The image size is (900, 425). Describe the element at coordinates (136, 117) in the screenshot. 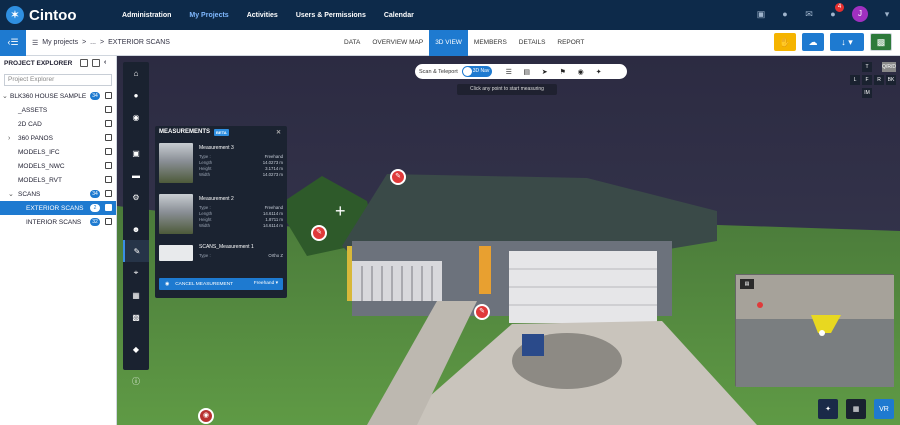

I see `globe-icon: ◉` at that location.